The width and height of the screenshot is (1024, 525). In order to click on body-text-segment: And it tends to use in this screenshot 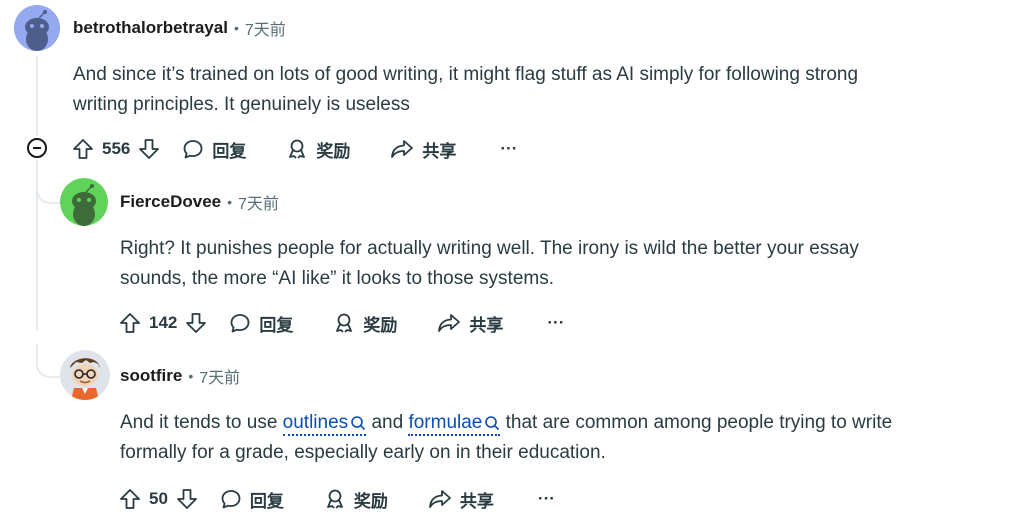, I will do `click(201, 422)`.